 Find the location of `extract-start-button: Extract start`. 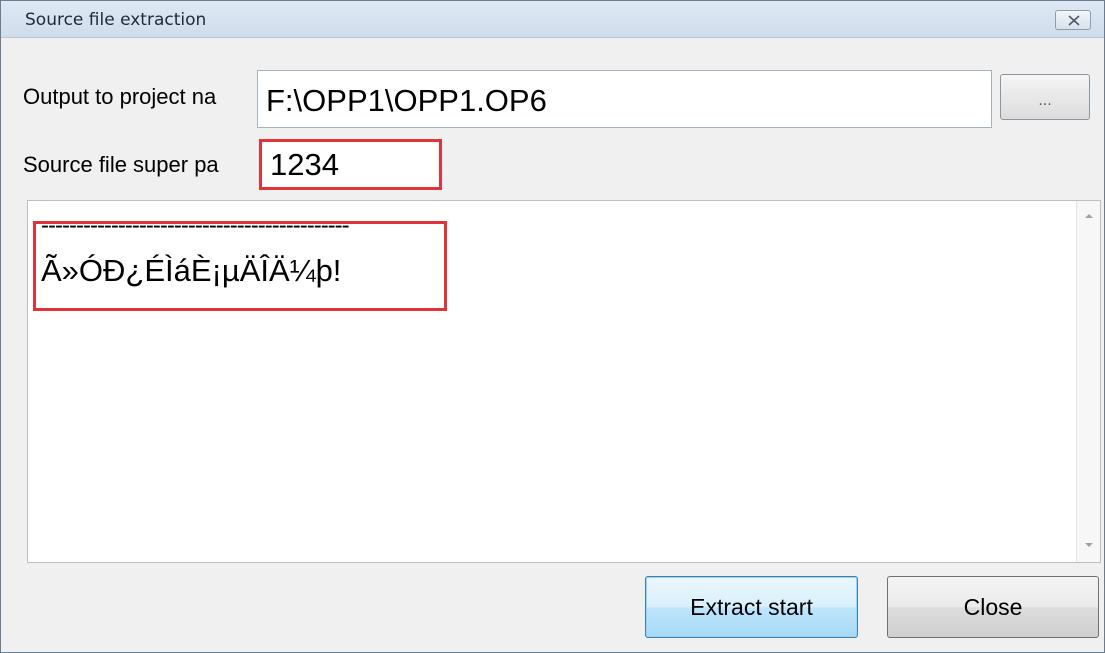

extract-start-button: Extract start is located at coordinates (751, 607).